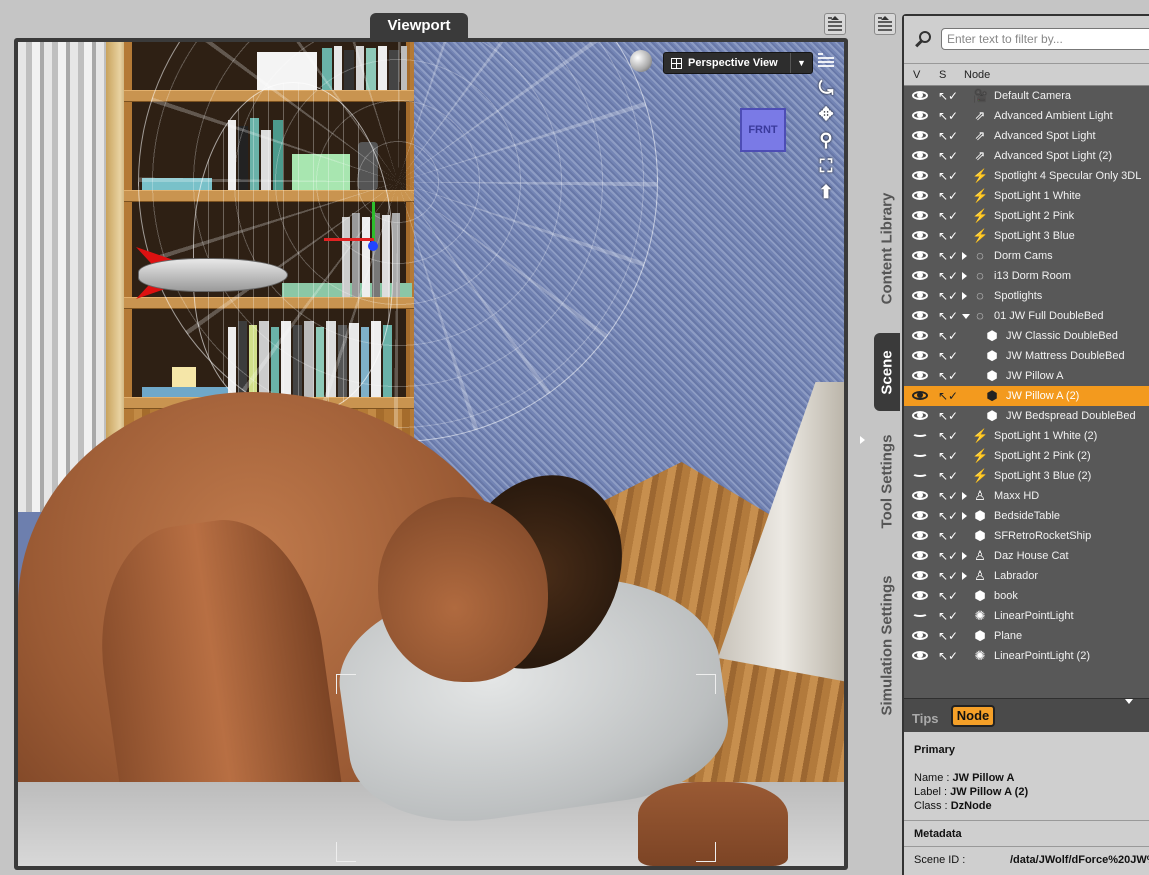 Image resolution: width=1149 pixels, height=875 pixels. I want to click on chevron-down-icon: ▼, so click(801, 63).